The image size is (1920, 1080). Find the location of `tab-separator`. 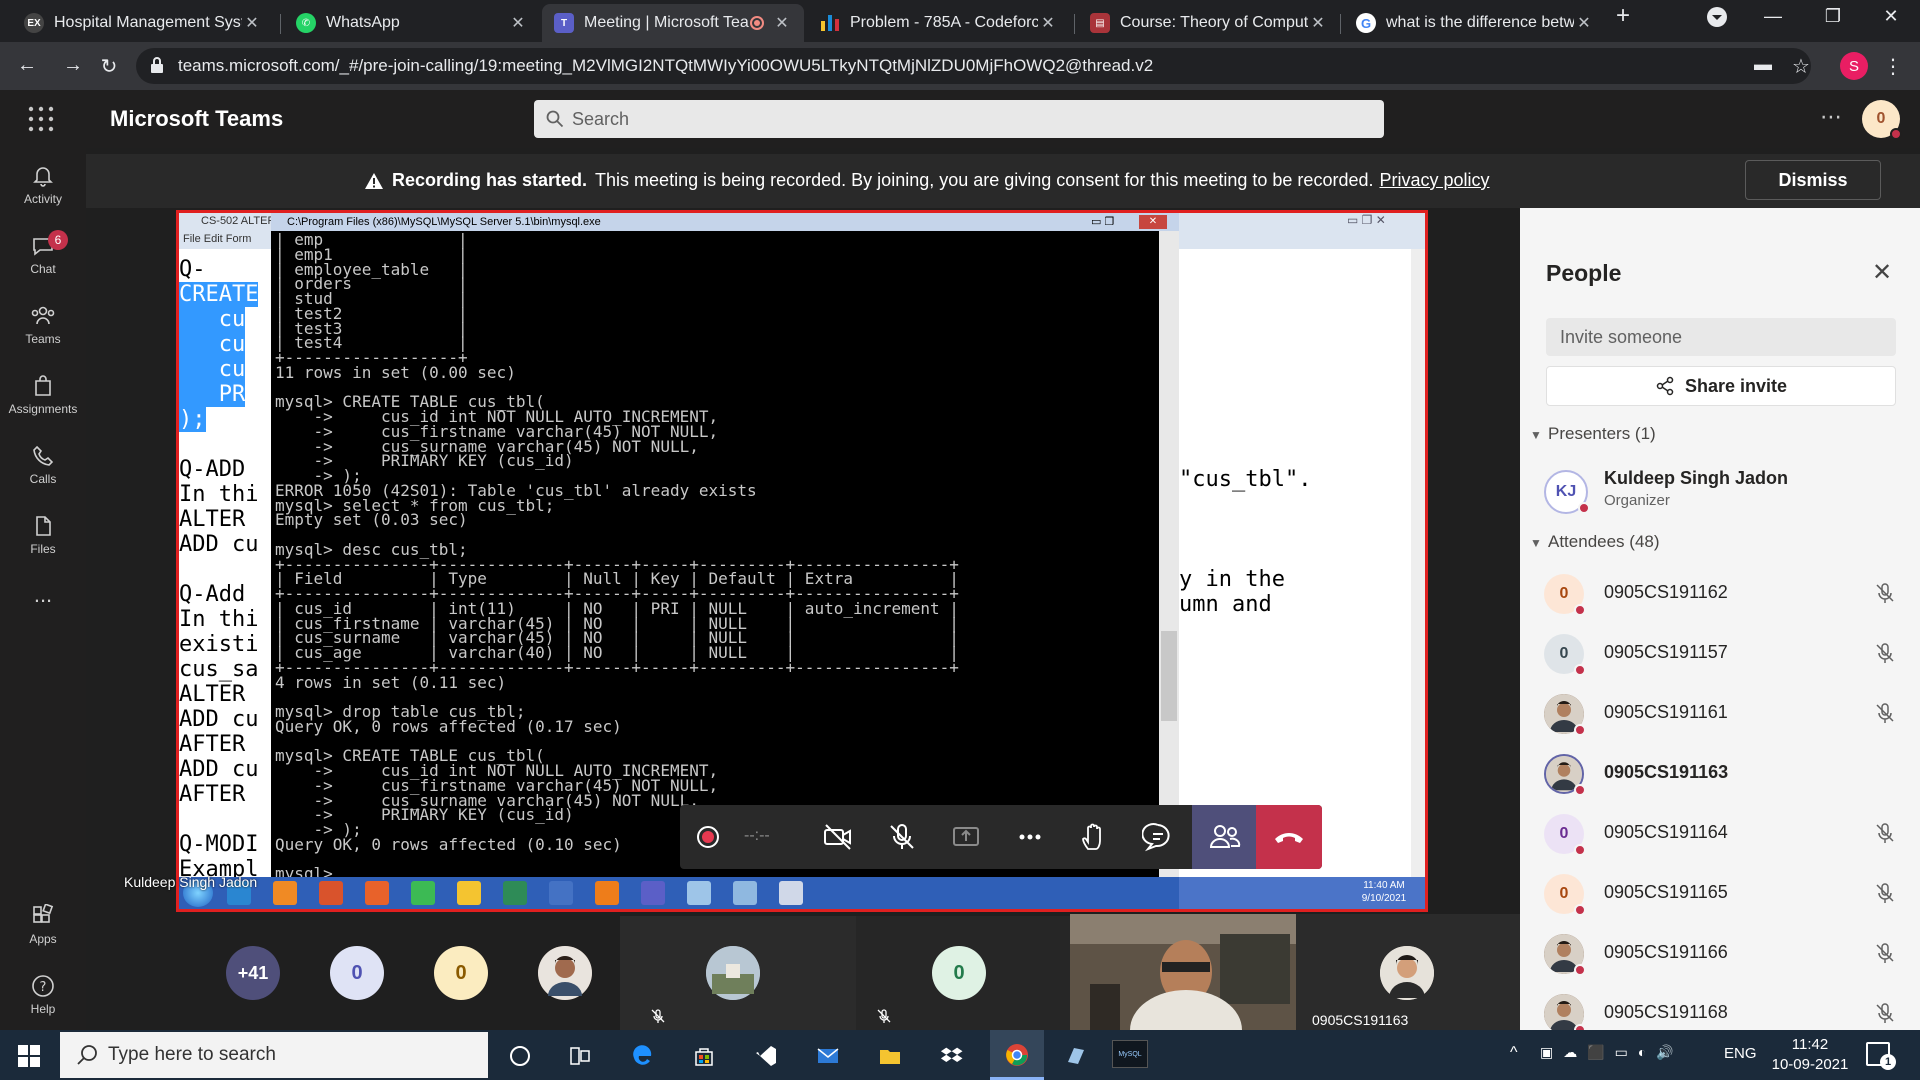

tab-separator is located at coordinates (1074, 24).